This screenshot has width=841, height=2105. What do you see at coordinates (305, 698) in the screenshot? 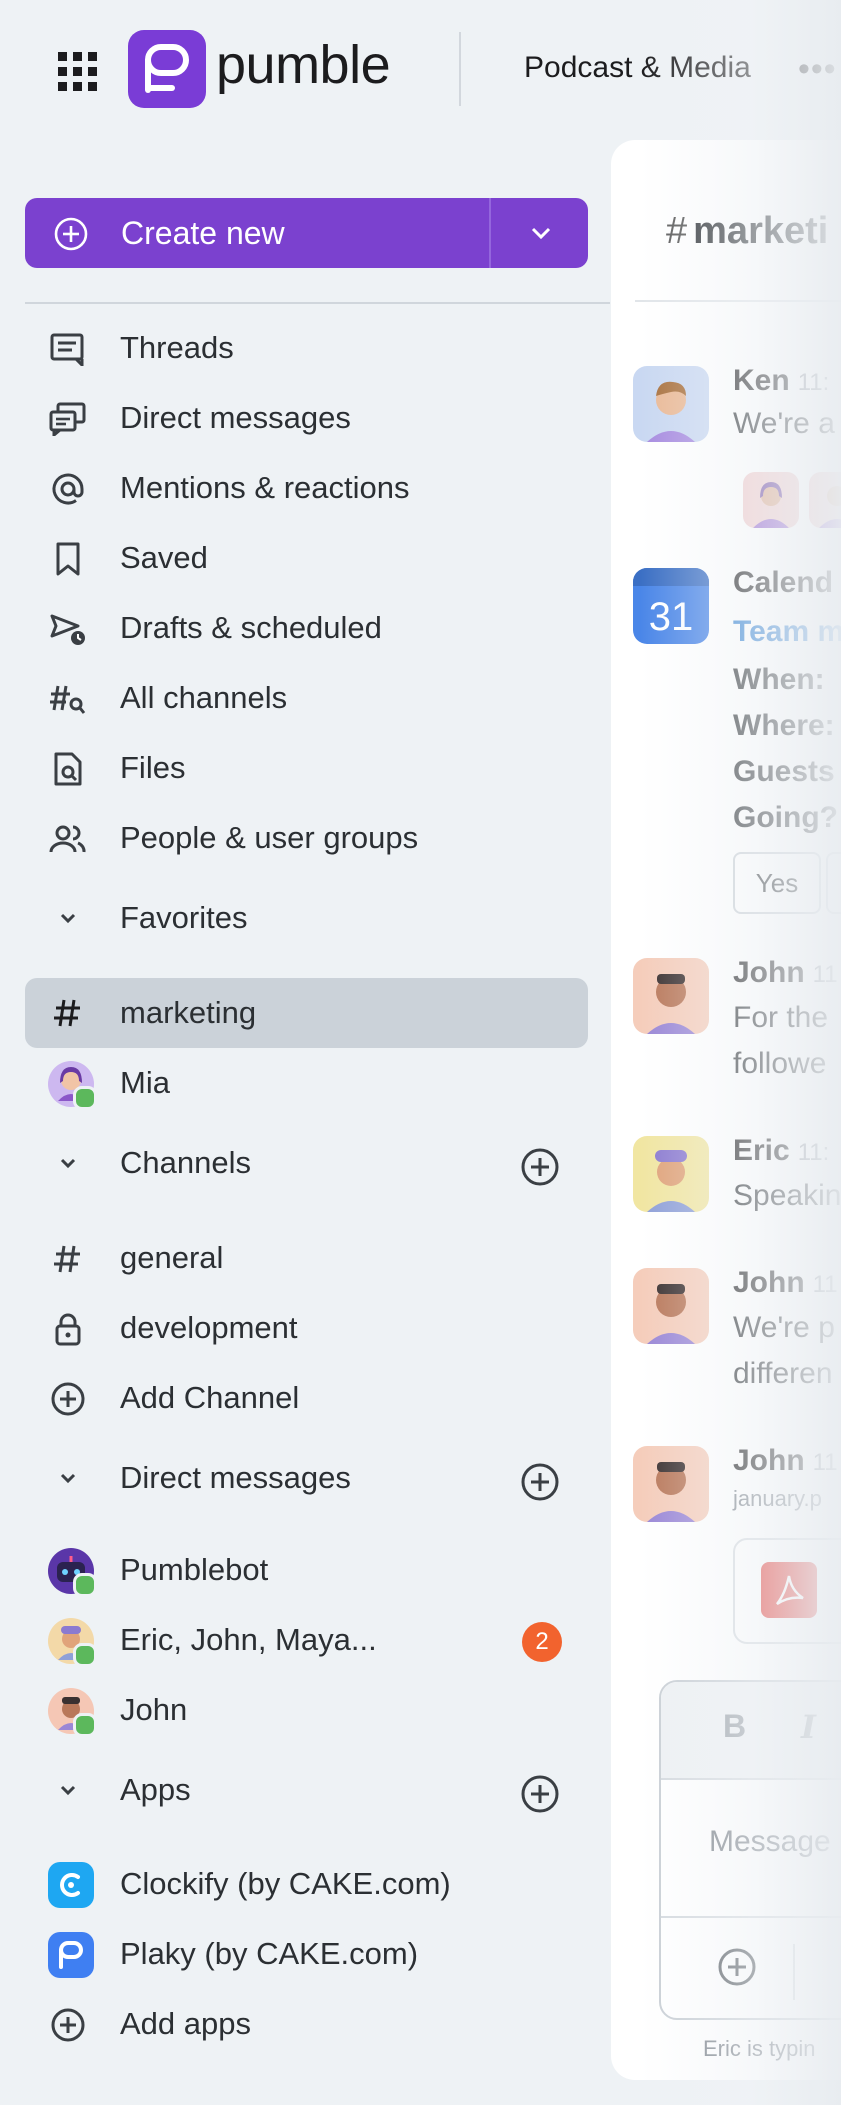
I see `sidebar-item-all-channels: All channels` at bounding box center [305, 698].